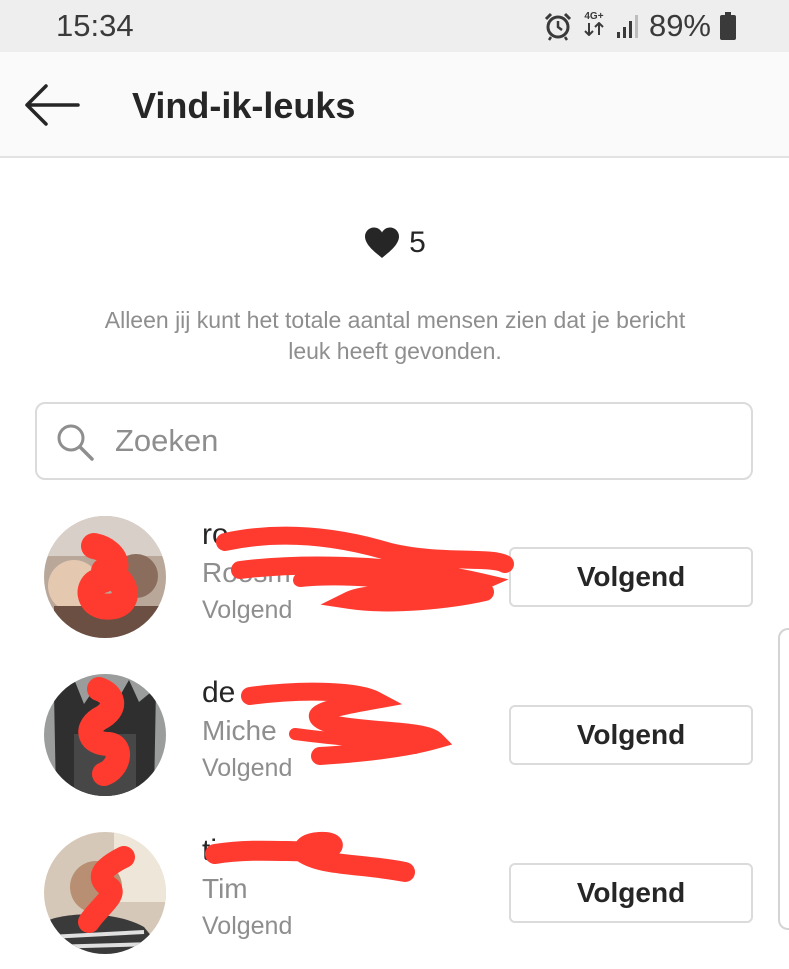 The image size is (789, 969). What do you see at coordinates (627, 26) in the screenshot?
I see `signal-icon` at bounding box center [627, 26].